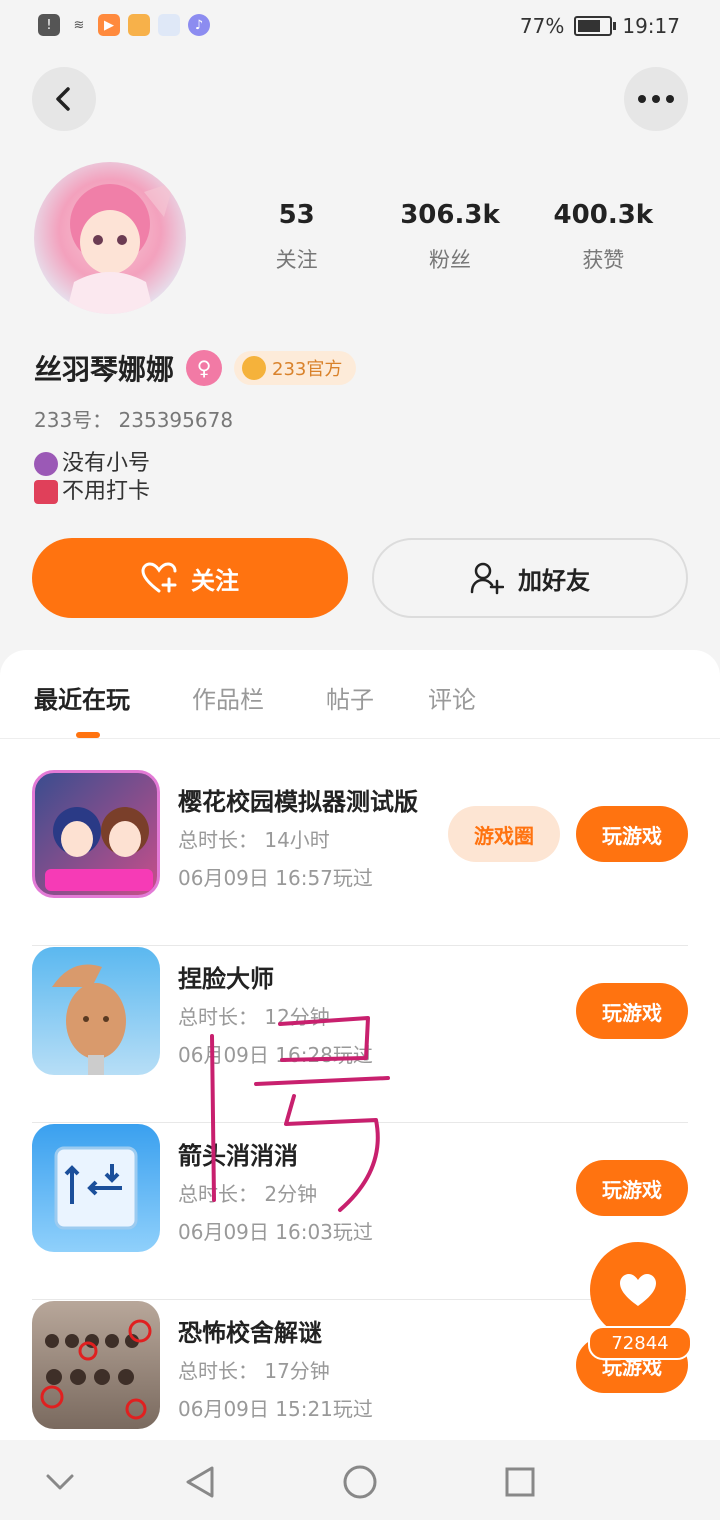 This screenshot has height=1520, width=720. Describe the element at coordinates (275, 1055) in the screenshot. I see `game-last-played: 06月09日 16:28玩过` at that location.